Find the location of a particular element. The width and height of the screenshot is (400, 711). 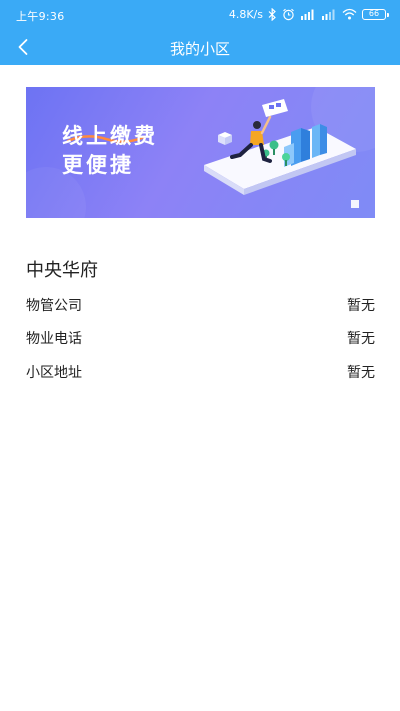

nav-bar: 我的小区 is located at coordinates (200, 47).